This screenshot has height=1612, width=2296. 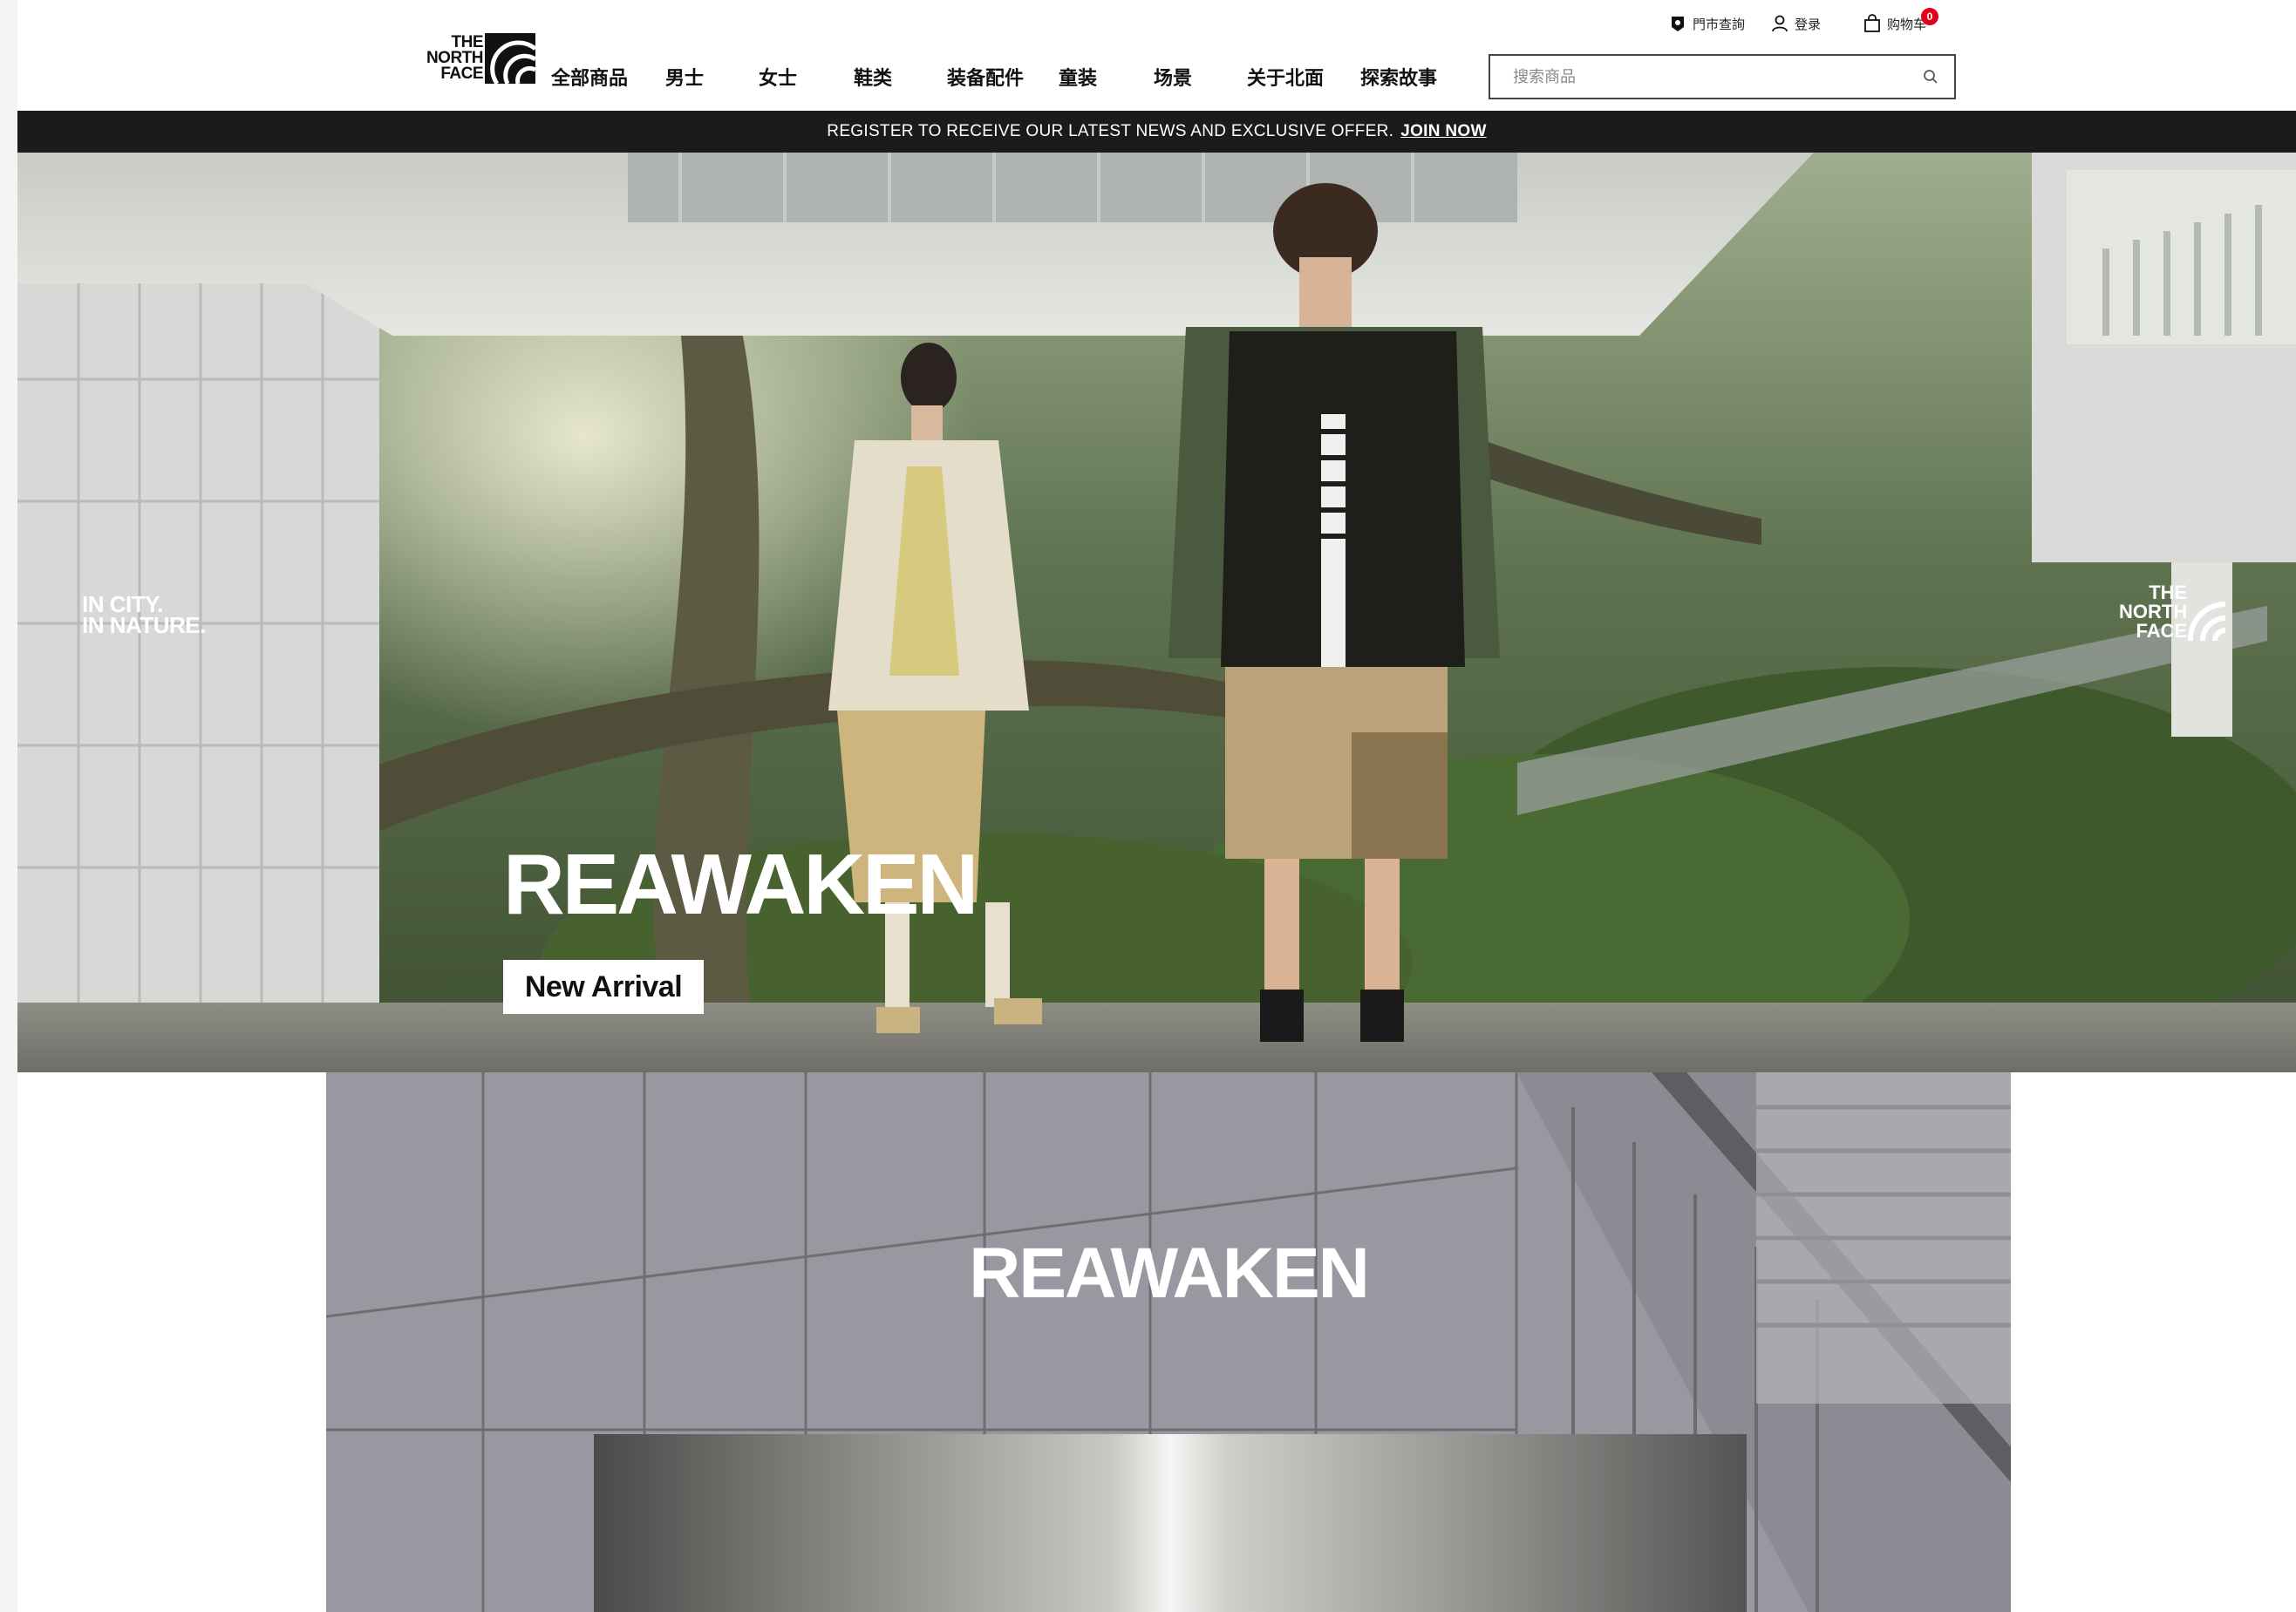 I want to click on search-input, so click(x=1716, y=76).